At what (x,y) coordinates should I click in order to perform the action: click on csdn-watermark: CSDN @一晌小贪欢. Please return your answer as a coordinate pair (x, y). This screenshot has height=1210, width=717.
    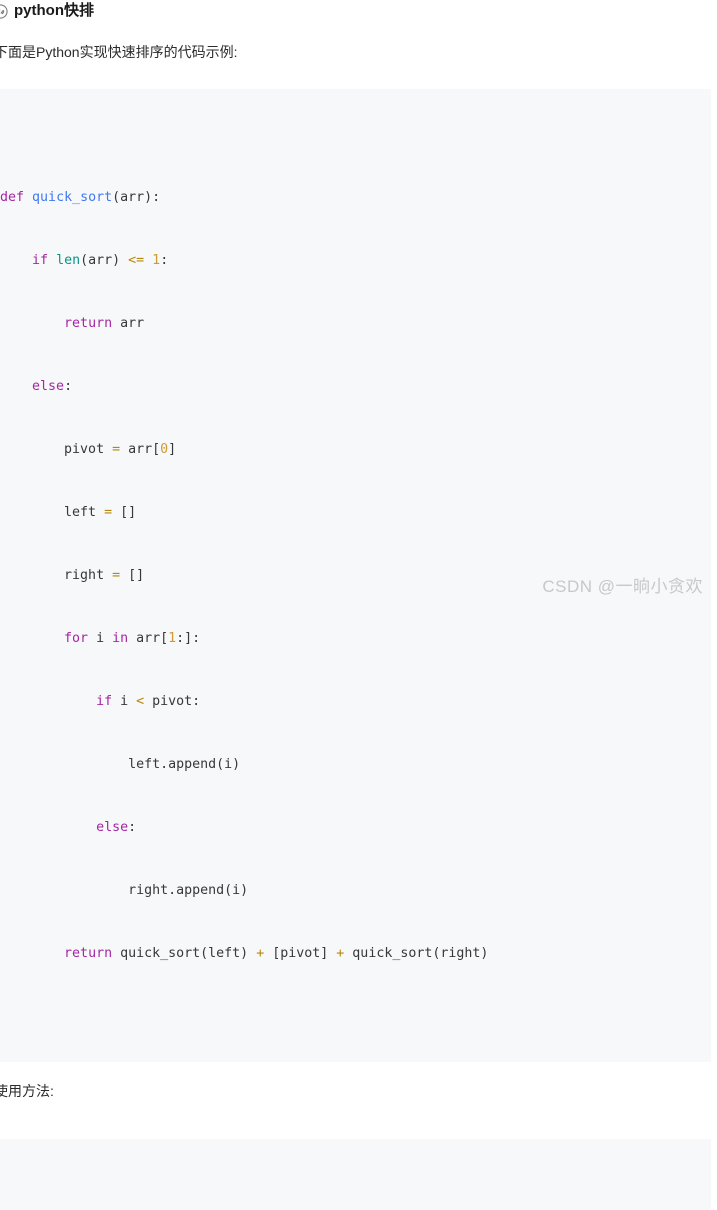
    Looking at the image, I should click on (622, 586).